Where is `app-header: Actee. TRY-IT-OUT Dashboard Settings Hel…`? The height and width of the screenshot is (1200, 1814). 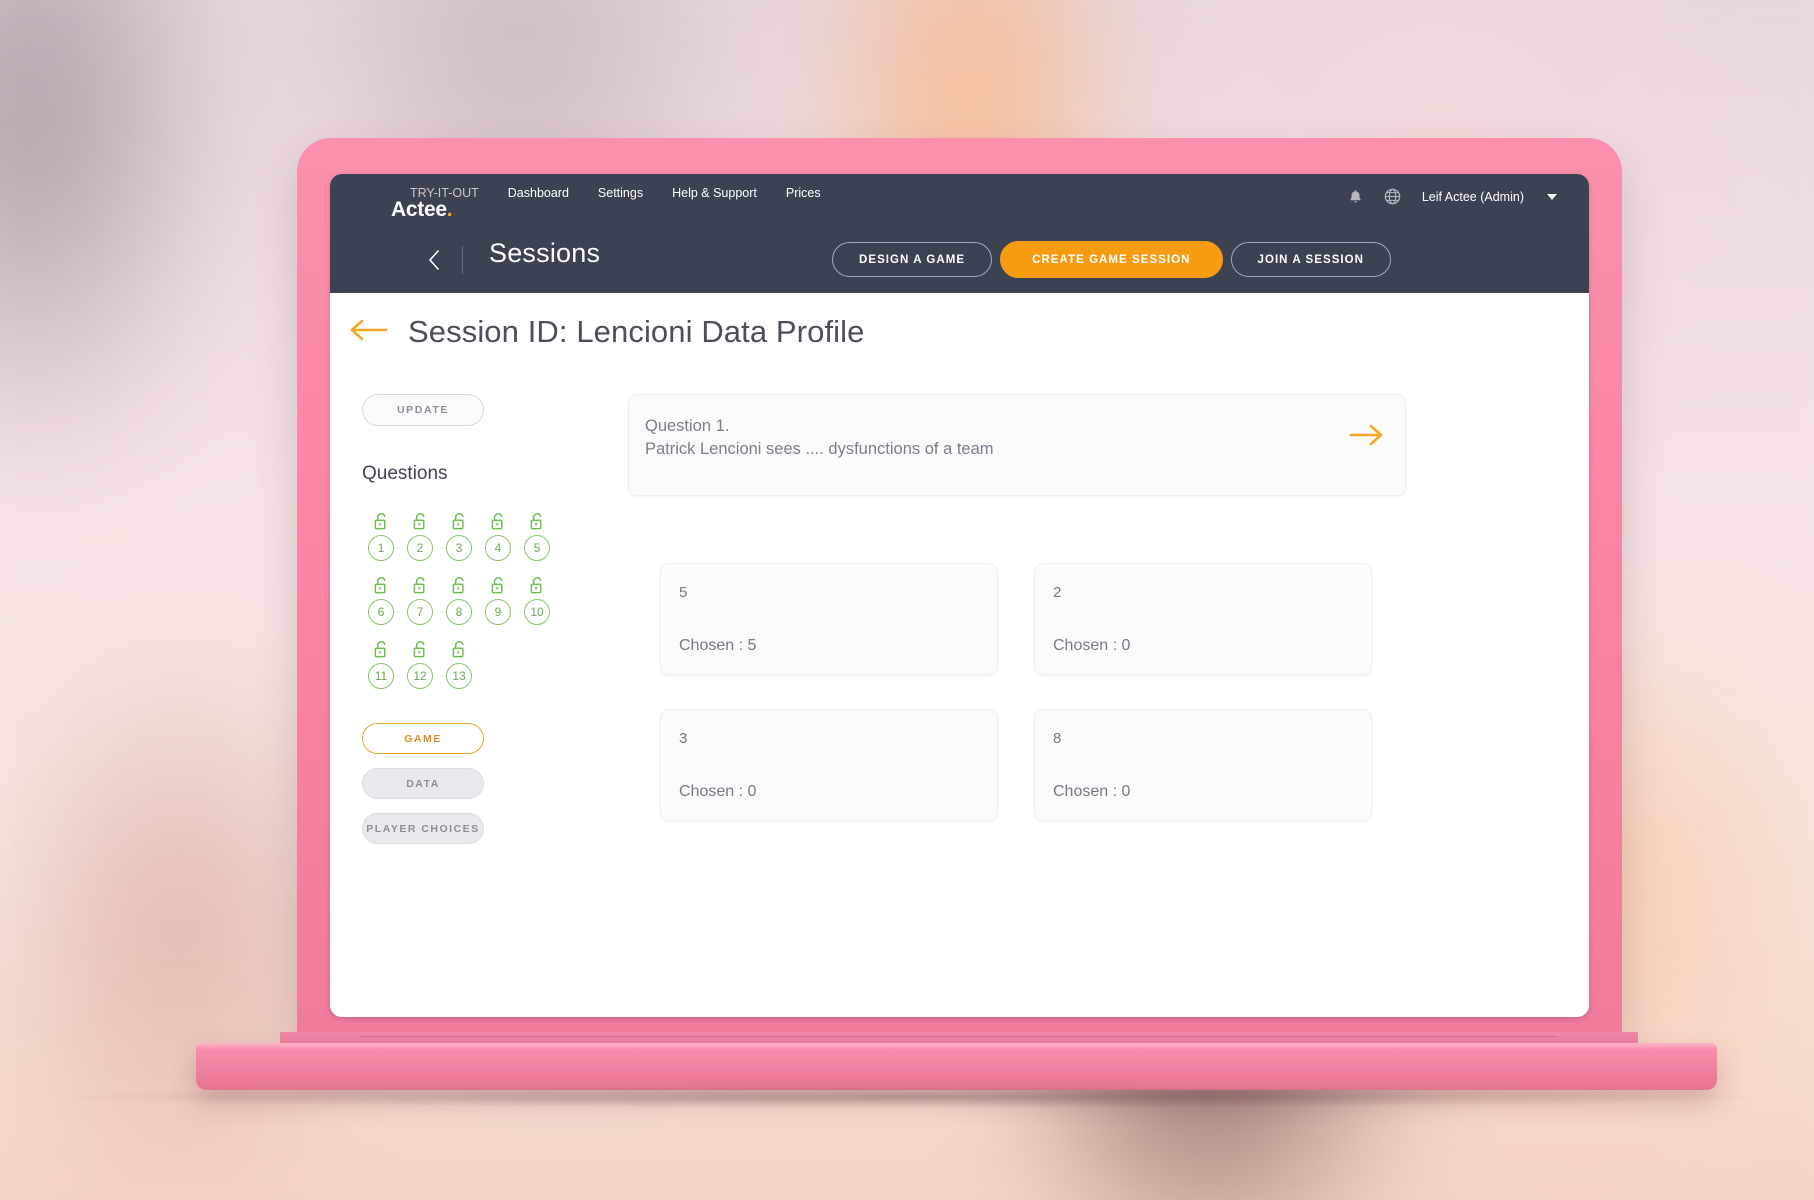
app-header: Actee. TRY-IT-OUT Dashboard Settings Hel… is located at coordinates (959, 233).